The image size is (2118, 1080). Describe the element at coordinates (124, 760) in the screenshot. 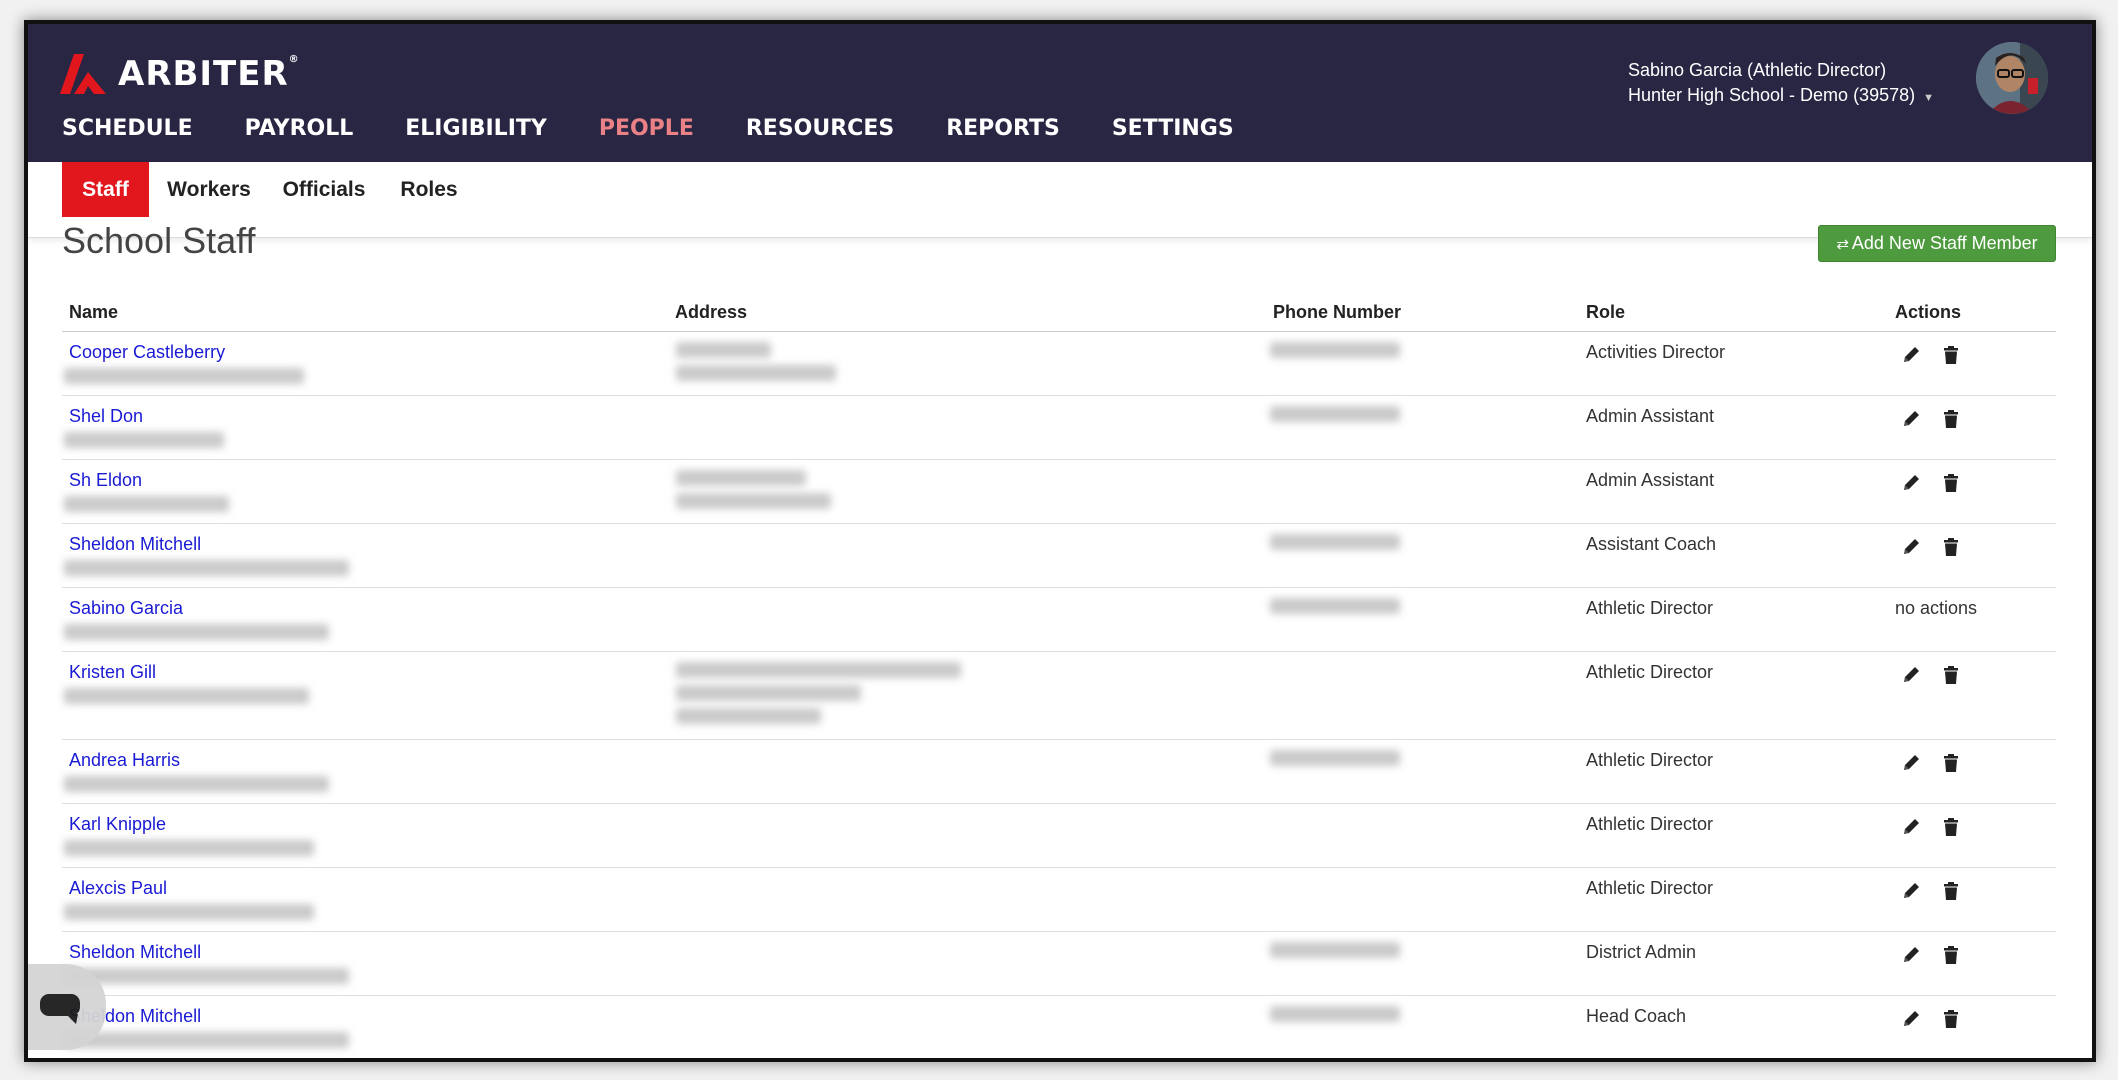

I see `staff-name-link: Andrea Harris` at that location.